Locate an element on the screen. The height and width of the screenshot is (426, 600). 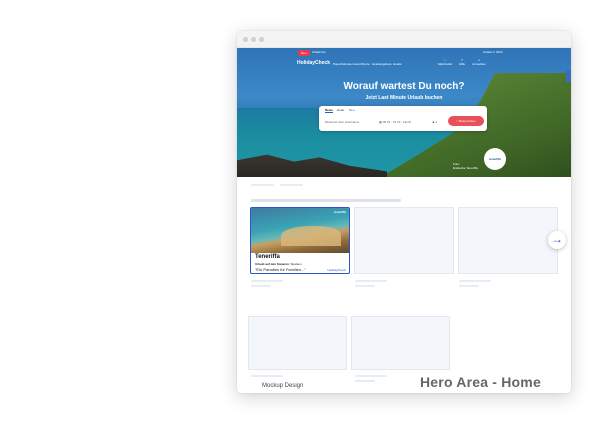
nav-item-last-minute: Last Minute is located at coordinates (362, 64).